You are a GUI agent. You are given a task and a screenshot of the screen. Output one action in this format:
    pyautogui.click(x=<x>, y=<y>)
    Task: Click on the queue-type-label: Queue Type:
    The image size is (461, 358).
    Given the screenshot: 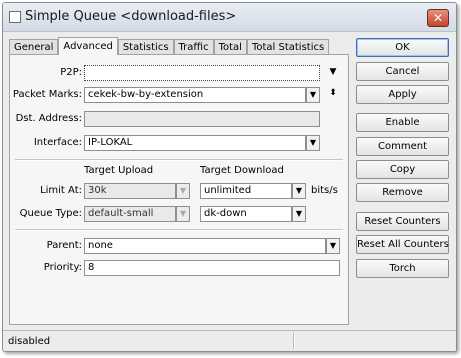 What is the action you would take?
    pyautogui.click(x=50, y=213)
    